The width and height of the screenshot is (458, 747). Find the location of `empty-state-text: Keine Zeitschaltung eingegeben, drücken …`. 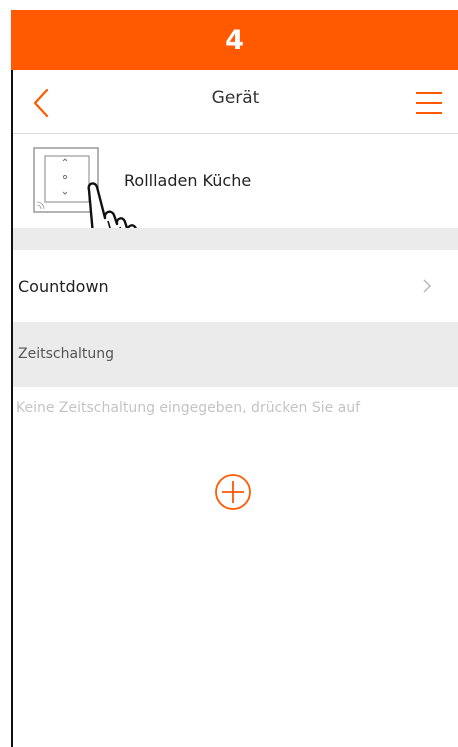

empty-state-text: Keine Zeitschaltung eingegeben, drücken … is located at coordinates (188, 408).